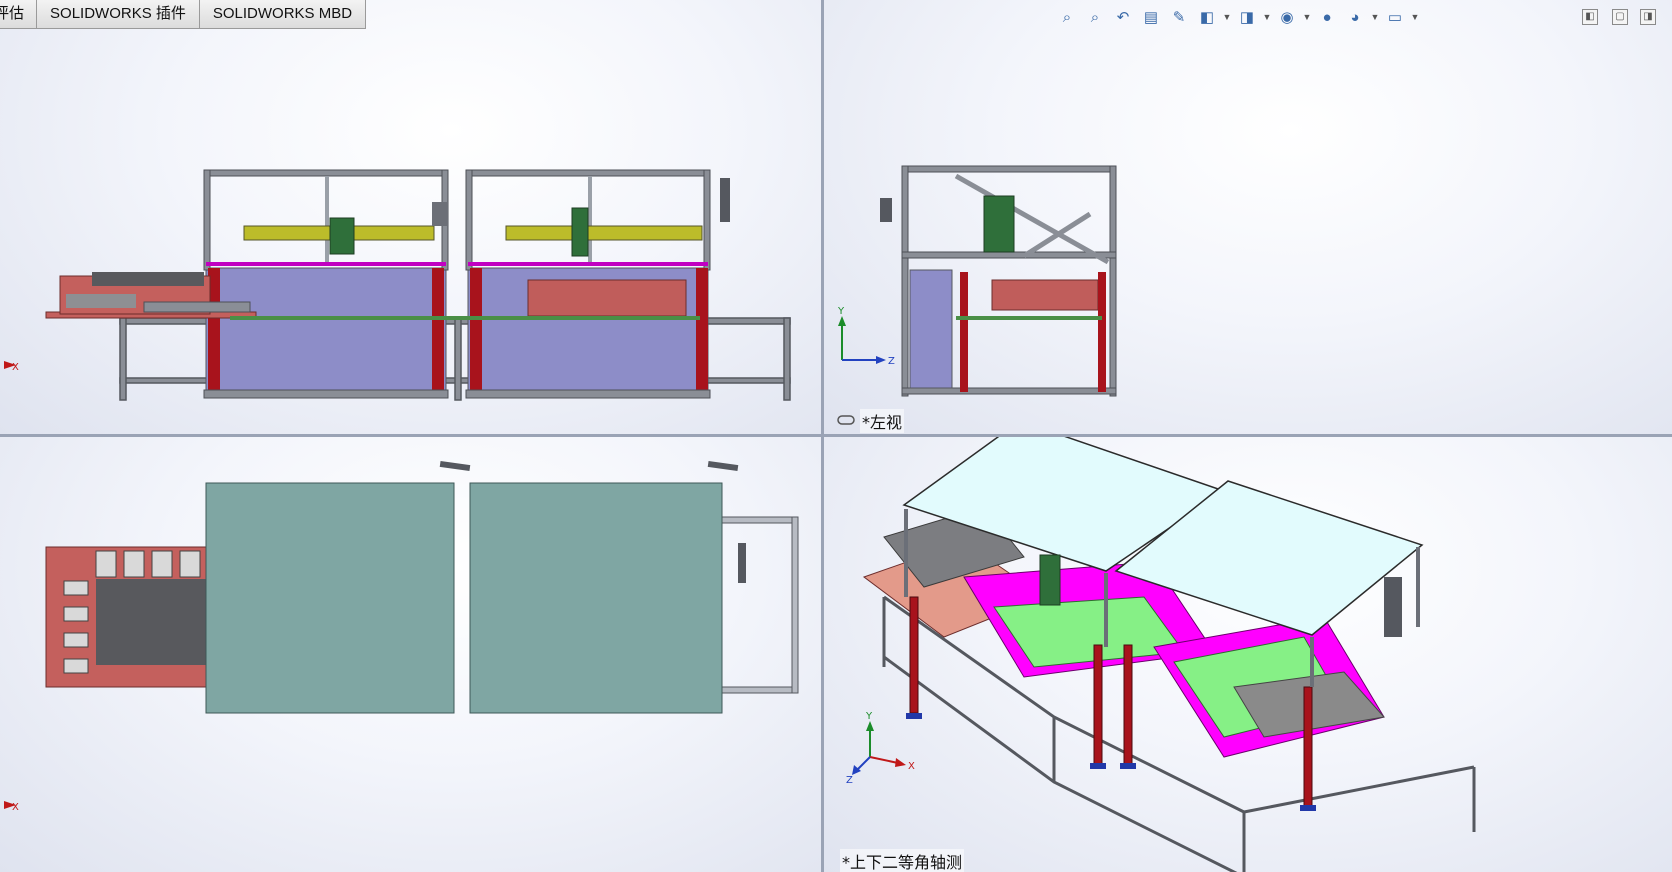 The image size is (1672, 872). I want to click on link-icon, so click(846, 420).